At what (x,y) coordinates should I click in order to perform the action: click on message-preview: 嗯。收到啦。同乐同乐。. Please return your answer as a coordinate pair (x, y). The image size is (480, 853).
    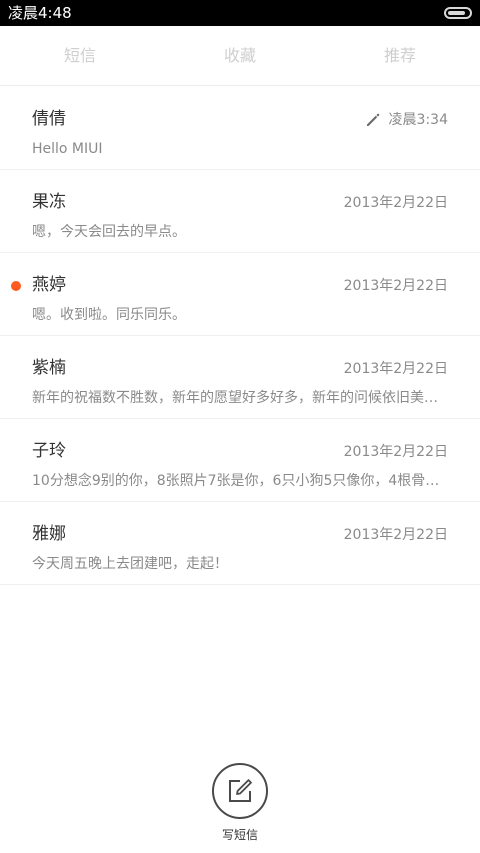
    Looking at the image, I should click on (109, 315).